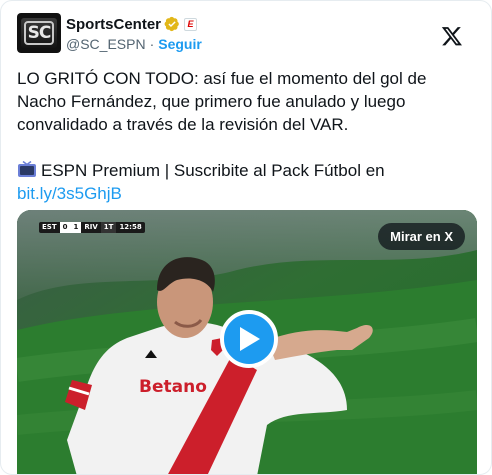  I want to click on avatar-logo-text: SC, so click(39, 33).